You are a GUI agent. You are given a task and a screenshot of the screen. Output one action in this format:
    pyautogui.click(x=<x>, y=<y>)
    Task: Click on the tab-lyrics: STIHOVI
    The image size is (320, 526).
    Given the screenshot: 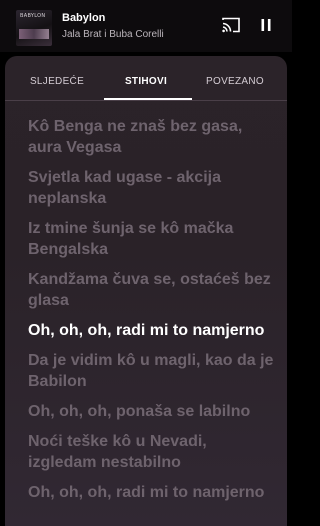 What is the action you would take?
    pyautogui.click(x=146, y=81)
    